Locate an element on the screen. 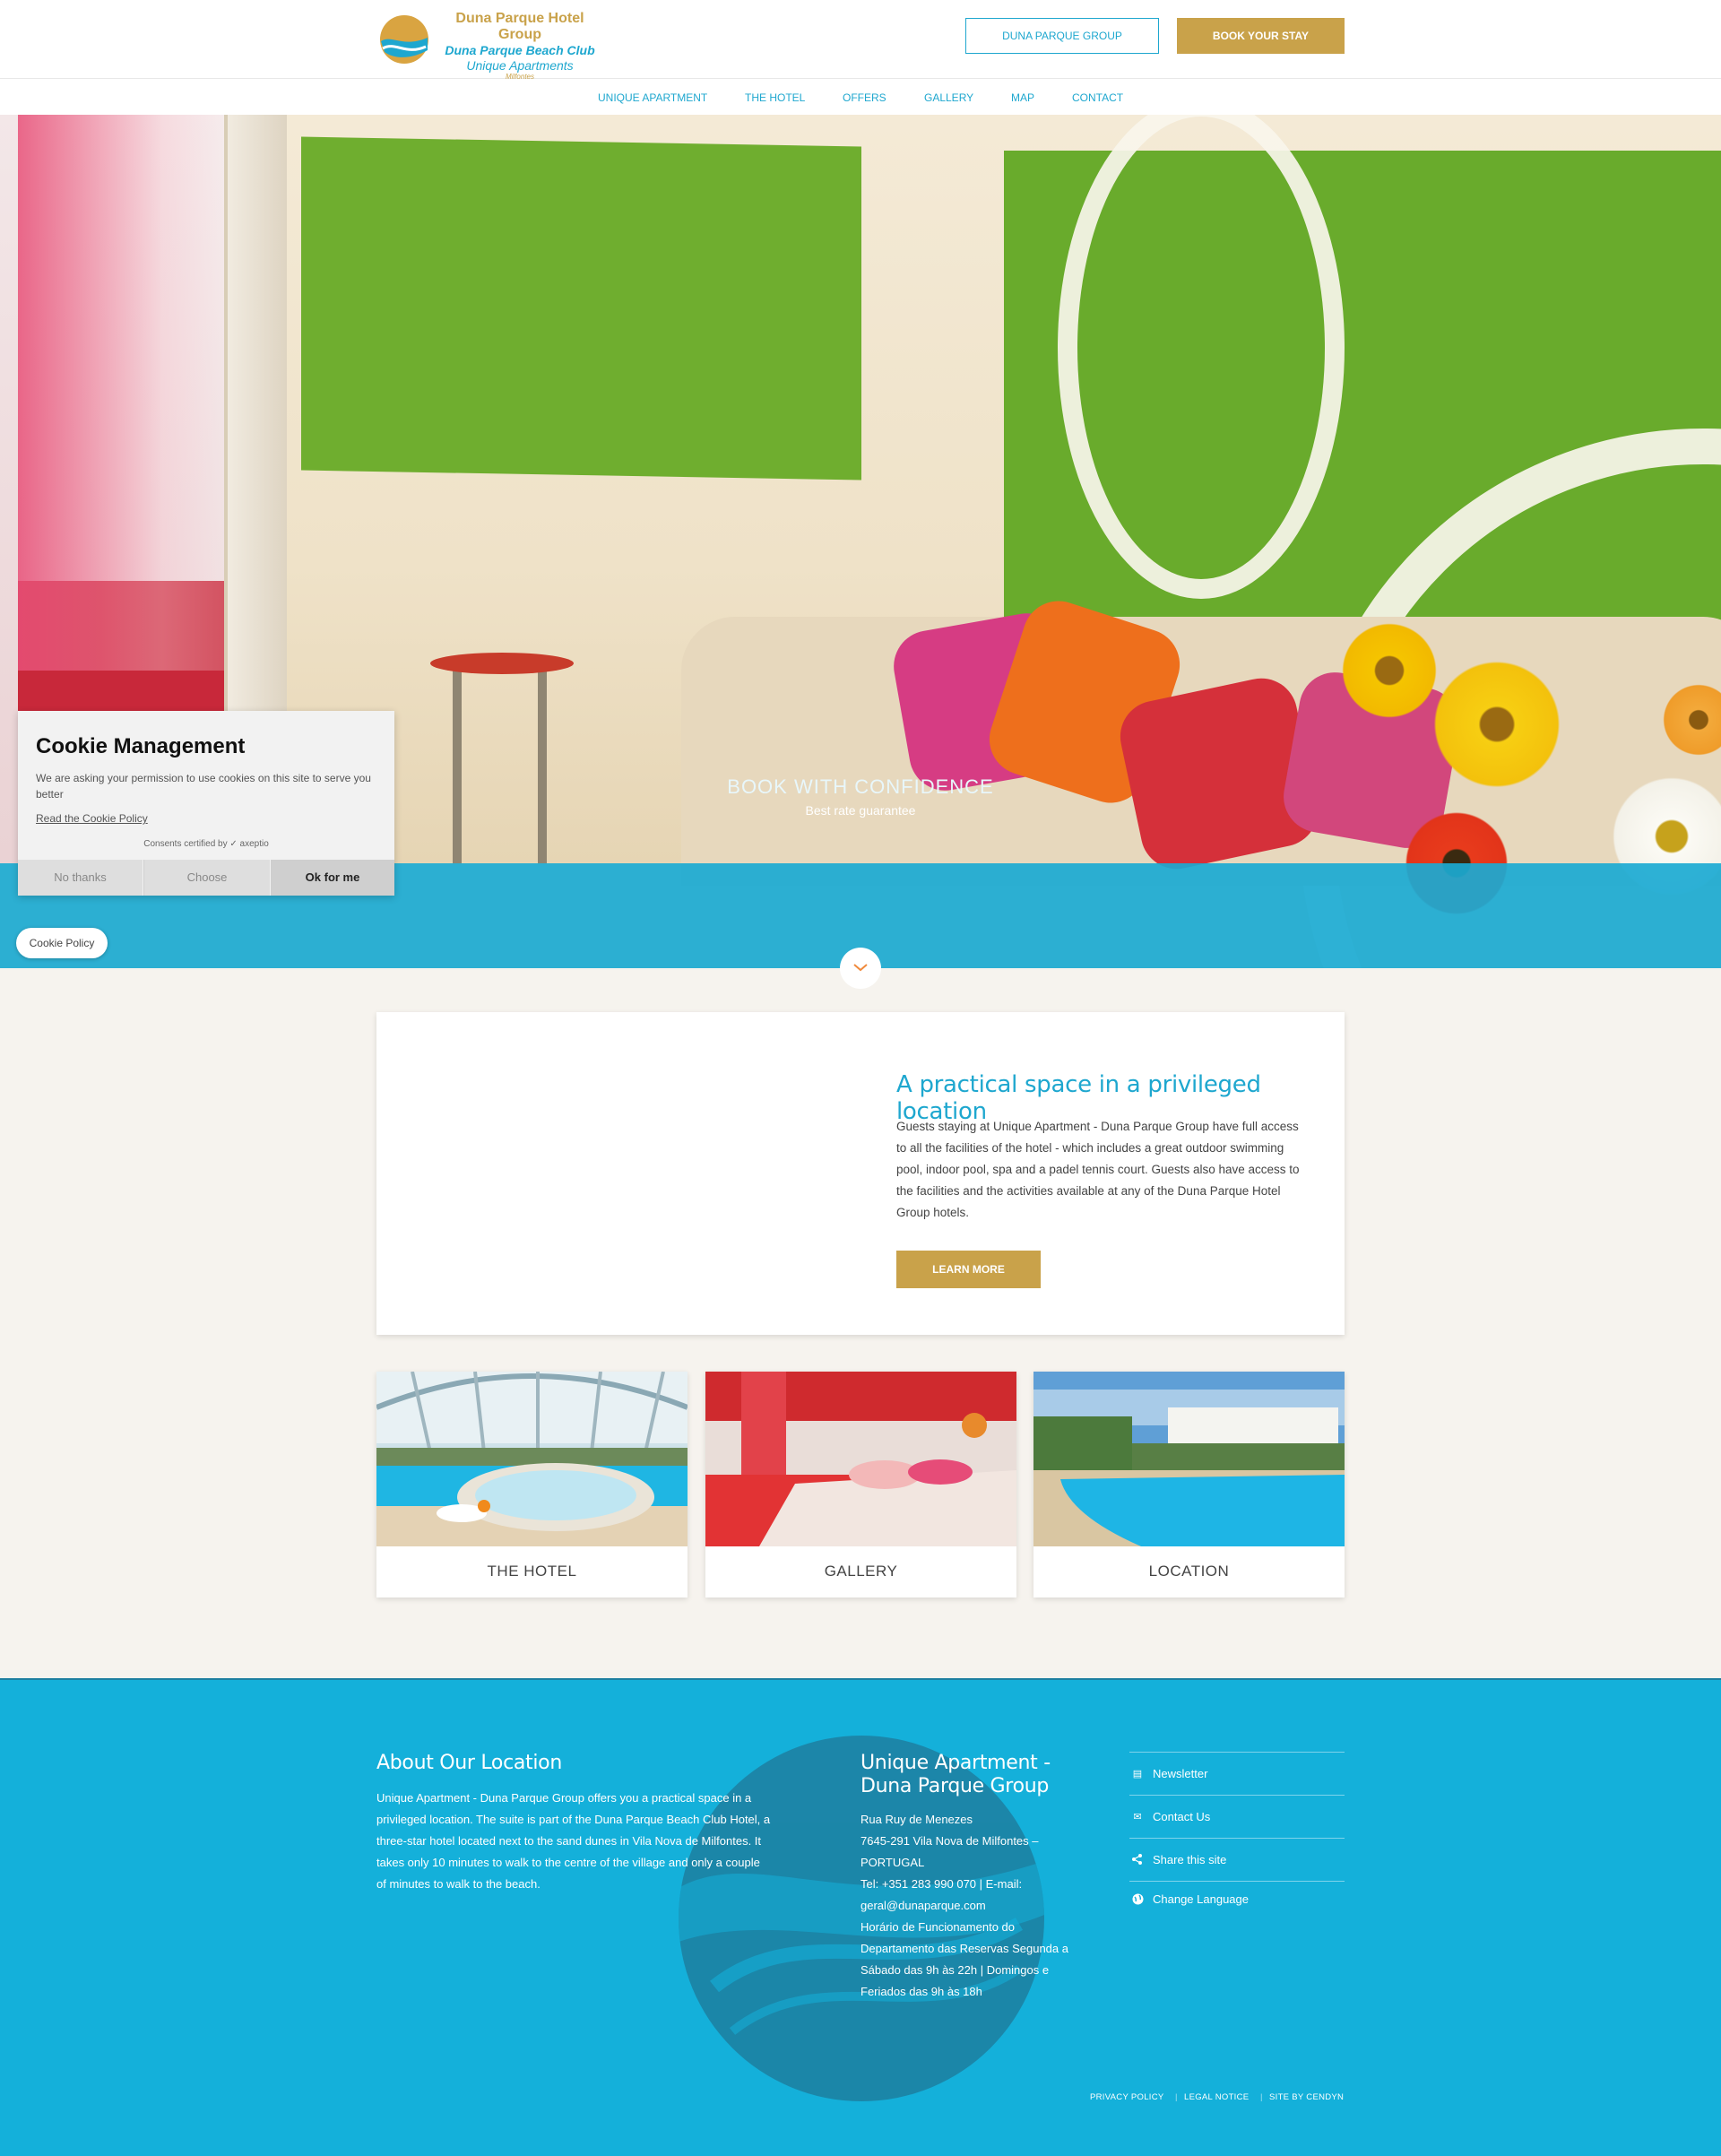  logo-line-beach-club: Duna Parque Beach Club is located at coordinates (520, 50).